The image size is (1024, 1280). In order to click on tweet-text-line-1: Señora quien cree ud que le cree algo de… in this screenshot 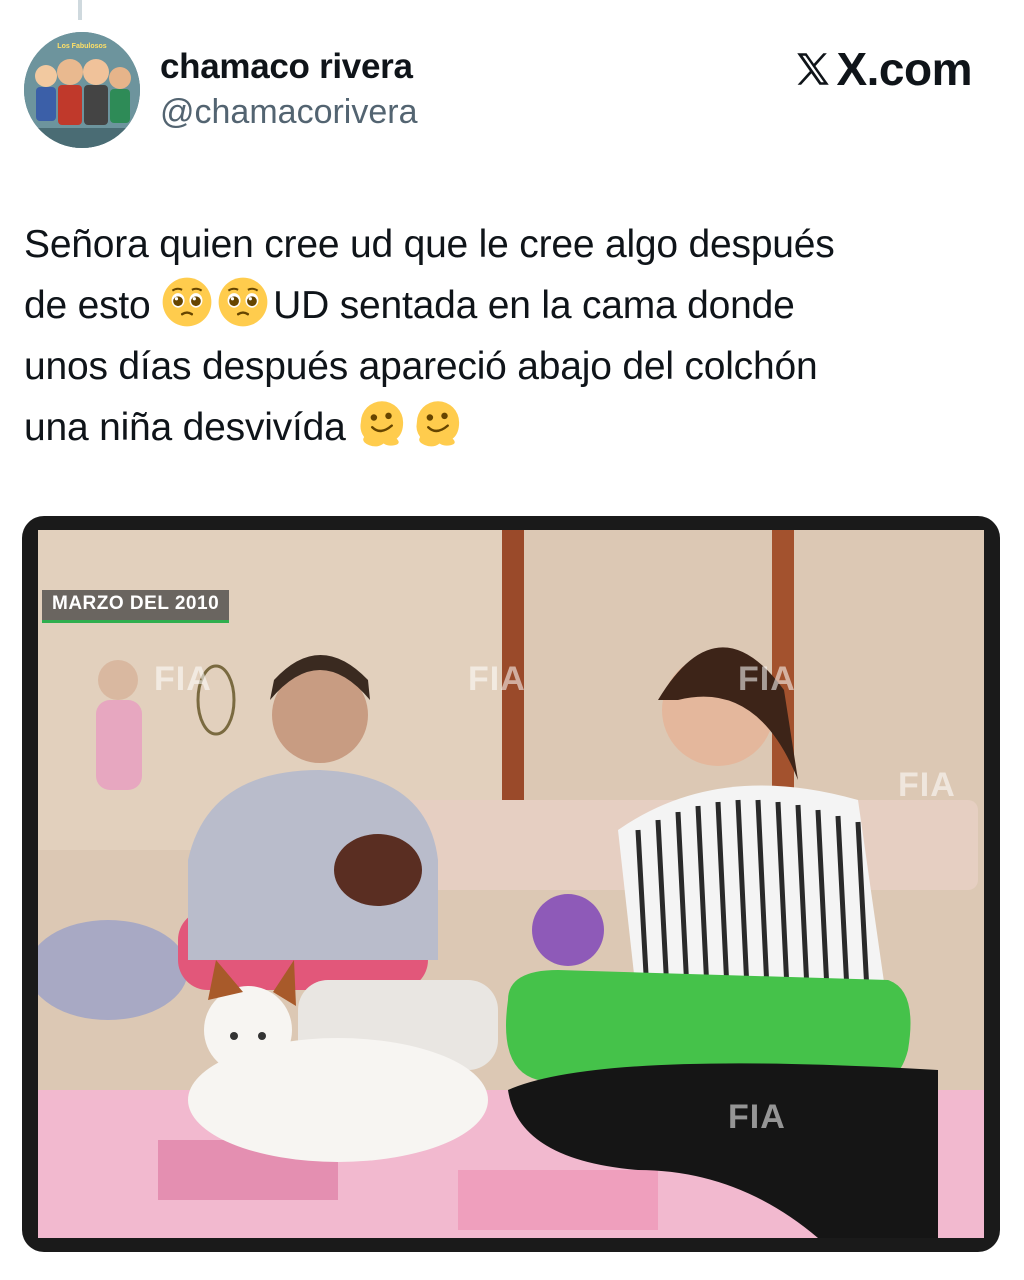, I will do `click(429, 244)`.